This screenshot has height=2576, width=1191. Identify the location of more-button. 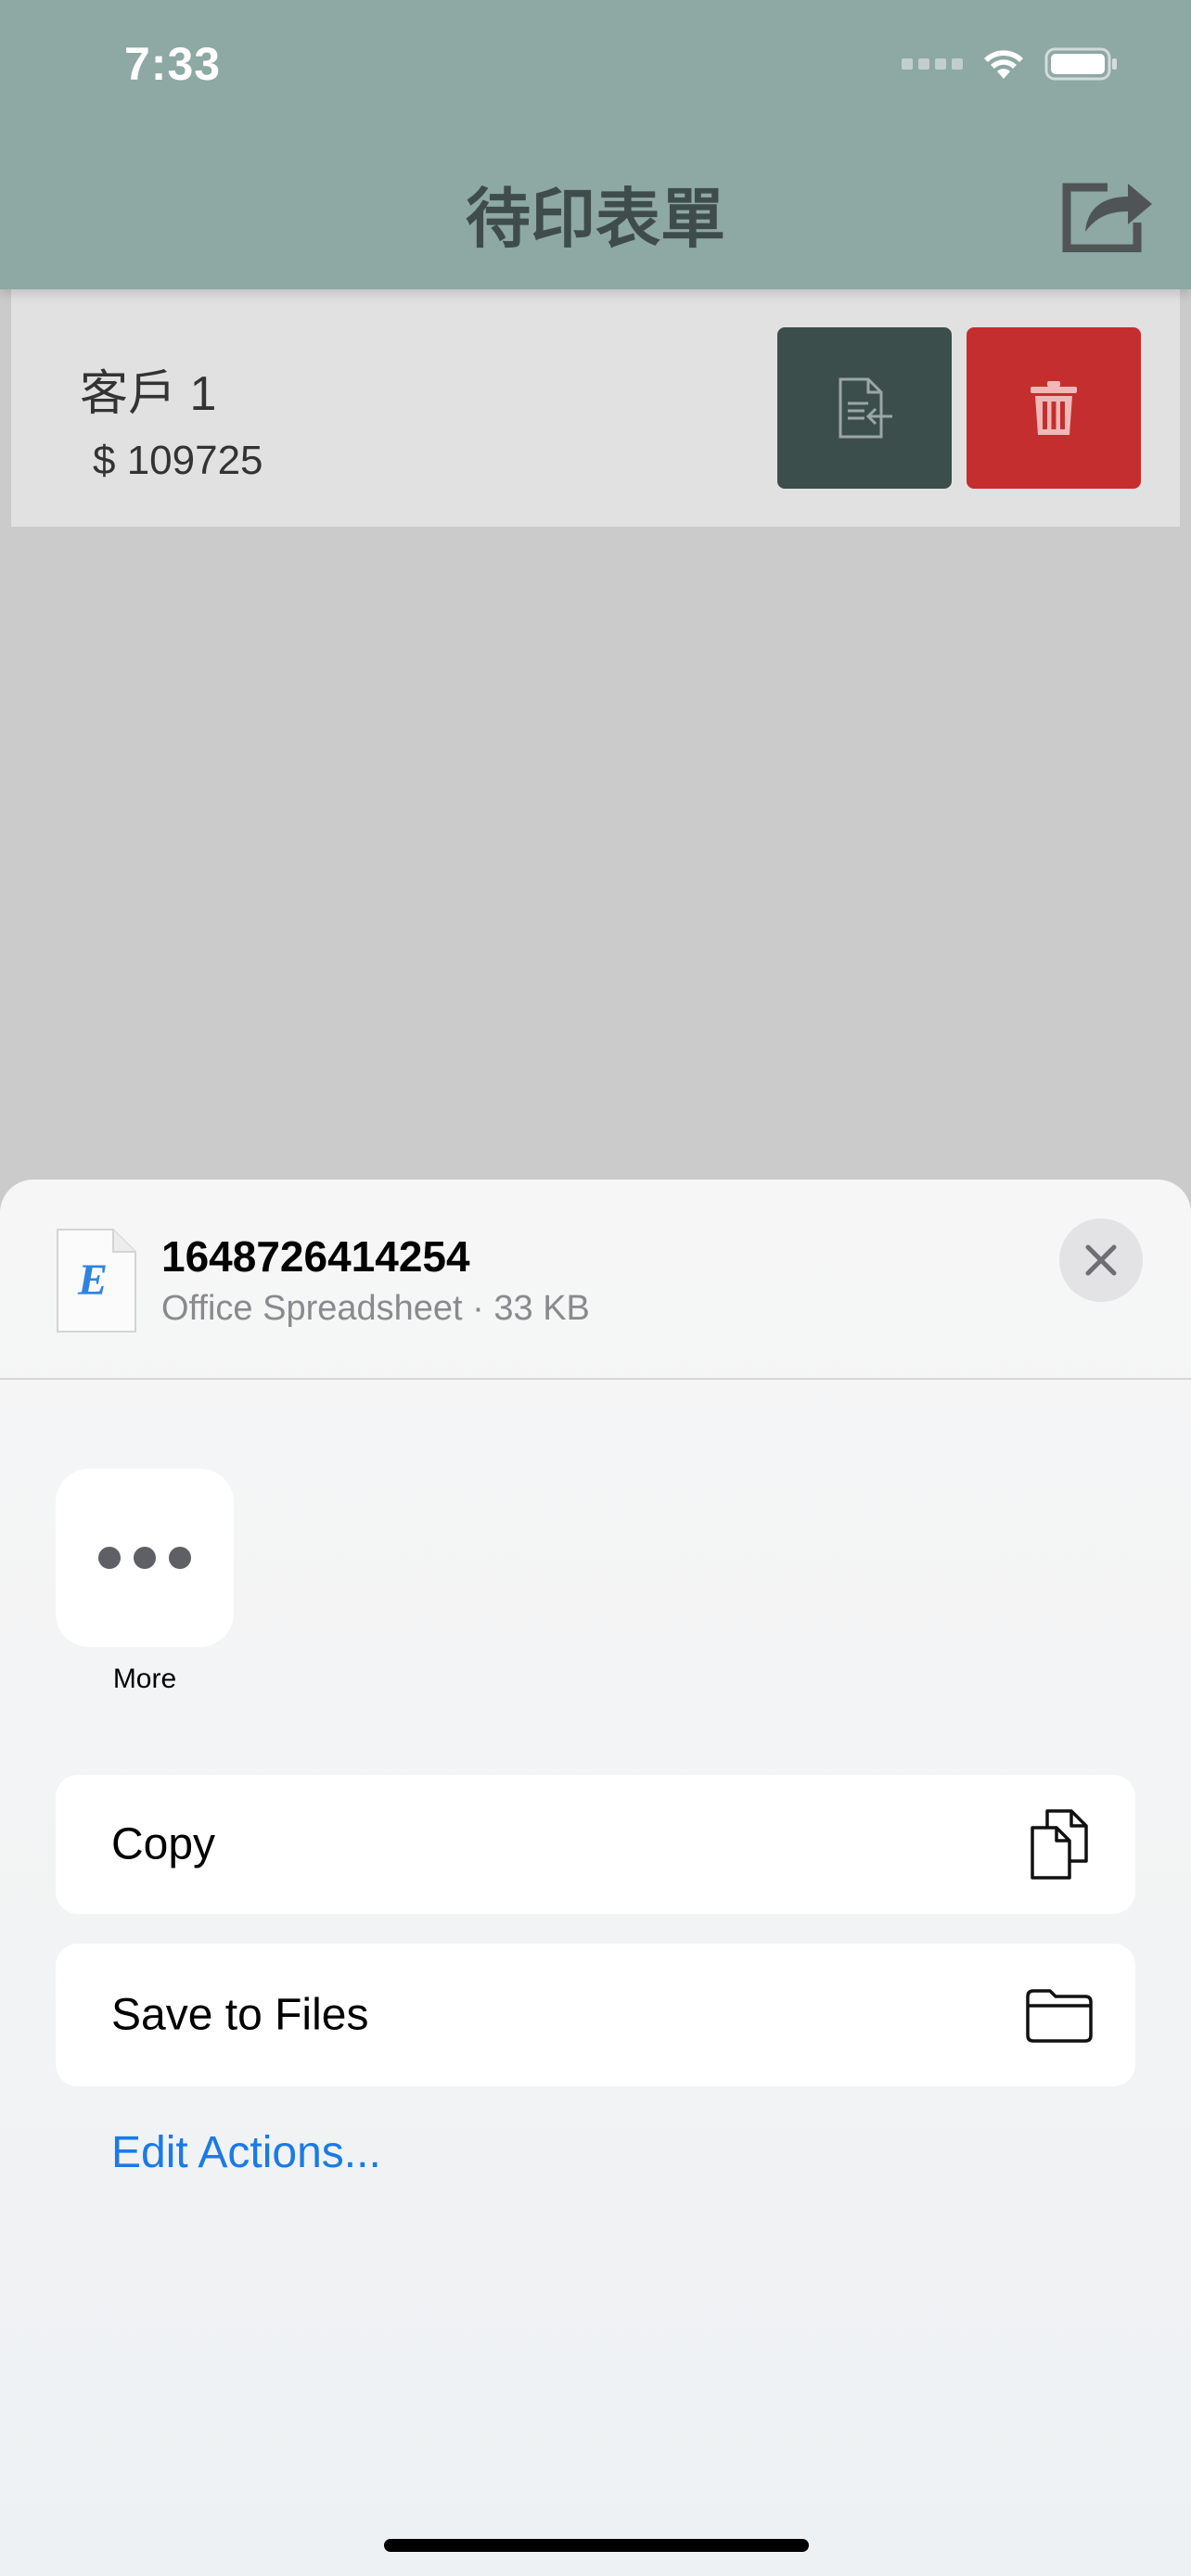
(145, 1558).